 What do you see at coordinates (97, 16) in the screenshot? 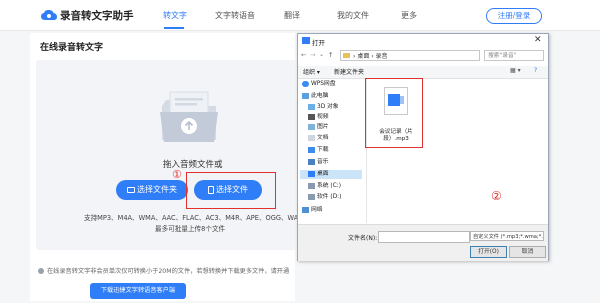
I see `app-title: 录音转文字助手` at bounding box center [97, 16].